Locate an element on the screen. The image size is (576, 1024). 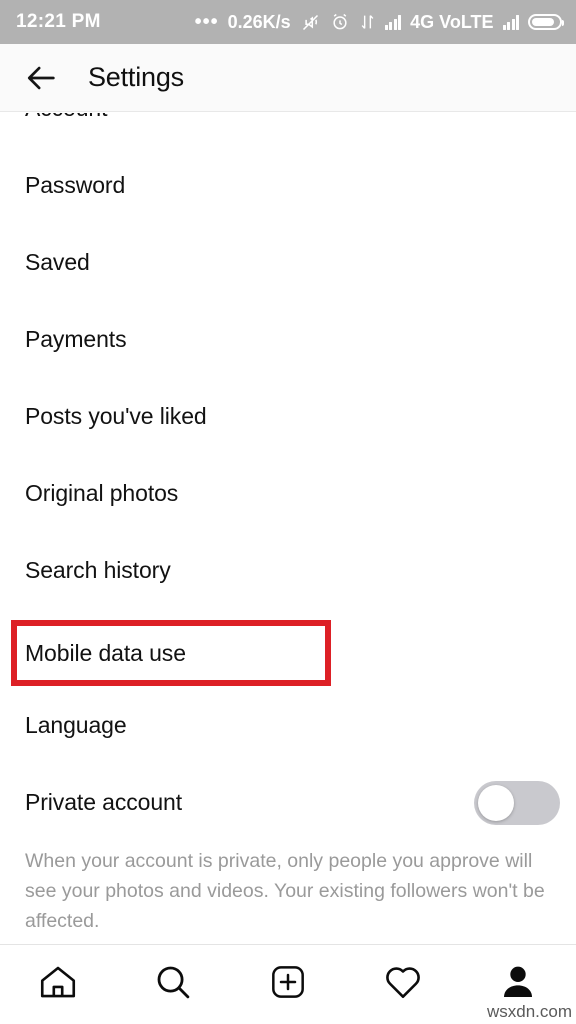
settings-item-saved: Saved is located at coordinates (288, 262).